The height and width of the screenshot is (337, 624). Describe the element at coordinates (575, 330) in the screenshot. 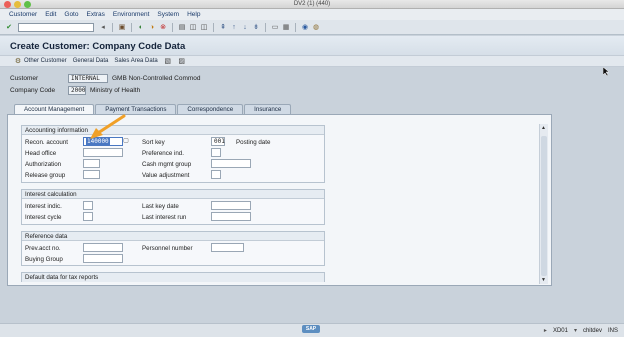

I see `status-dropdown-icon: ▾` at that location.